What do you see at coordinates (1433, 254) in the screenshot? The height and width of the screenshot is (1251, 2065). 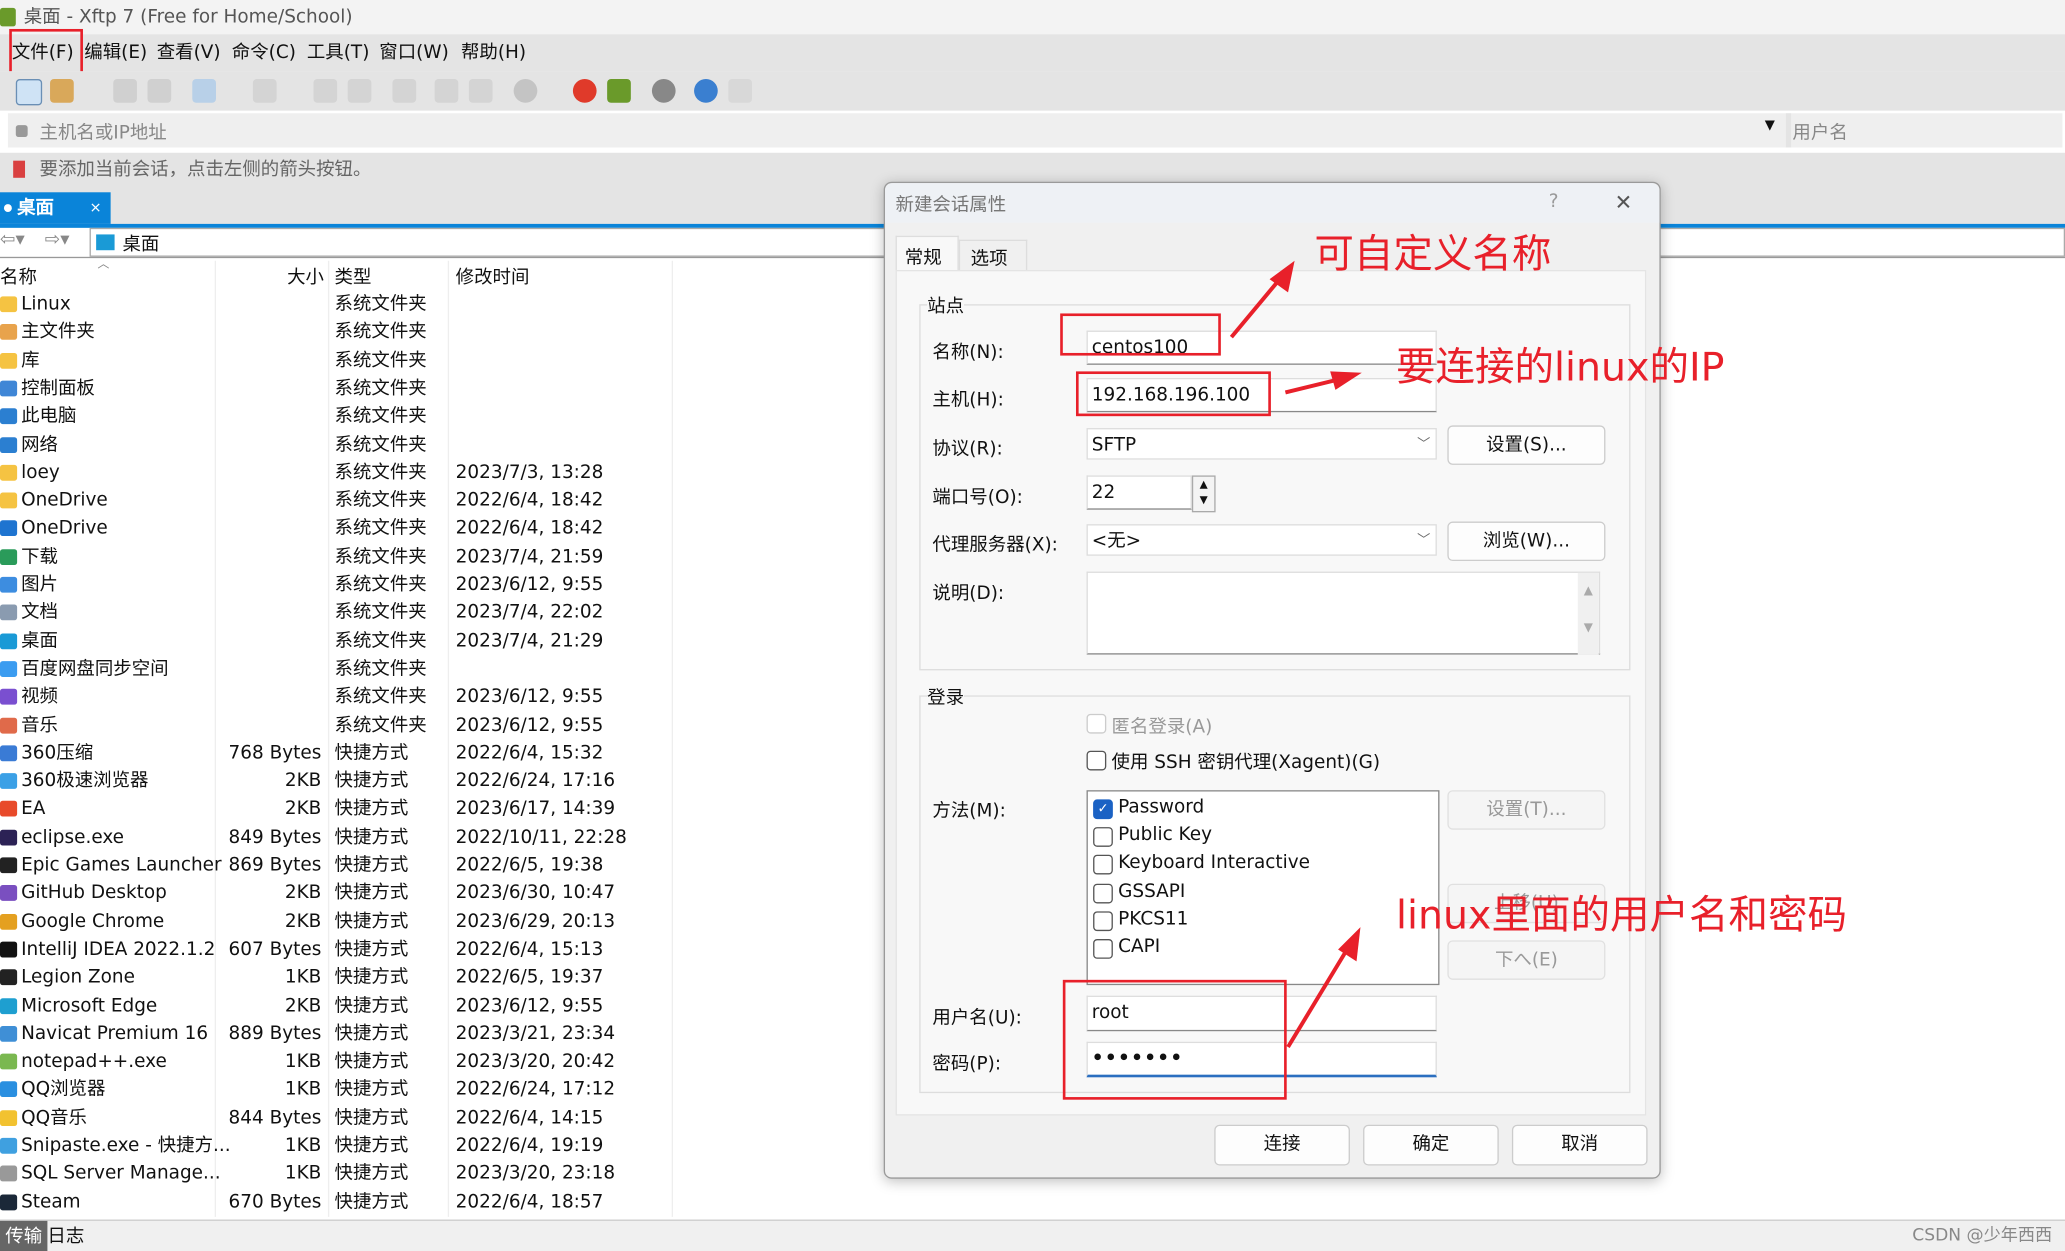 I see `annotation-name: 可自定义名称` at bounding box center [1433, 254].